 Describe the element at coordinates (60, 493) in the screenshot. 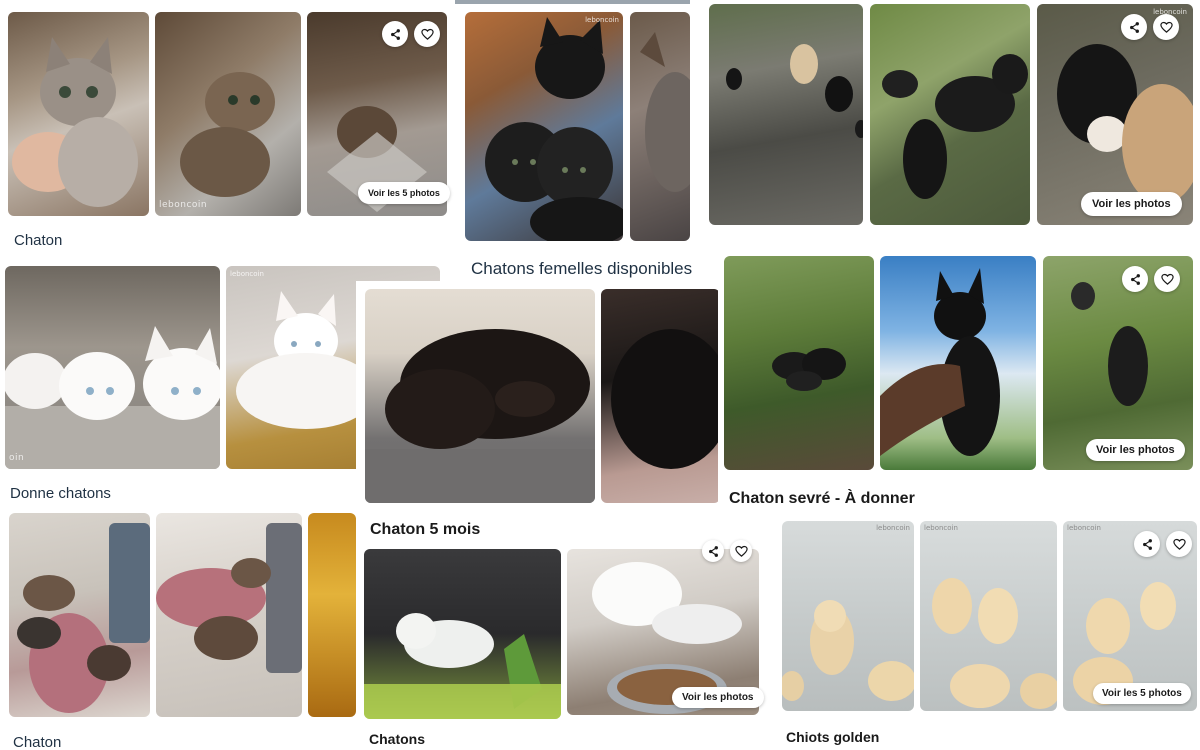

I see `listing-title: Donne chatons` at that location.